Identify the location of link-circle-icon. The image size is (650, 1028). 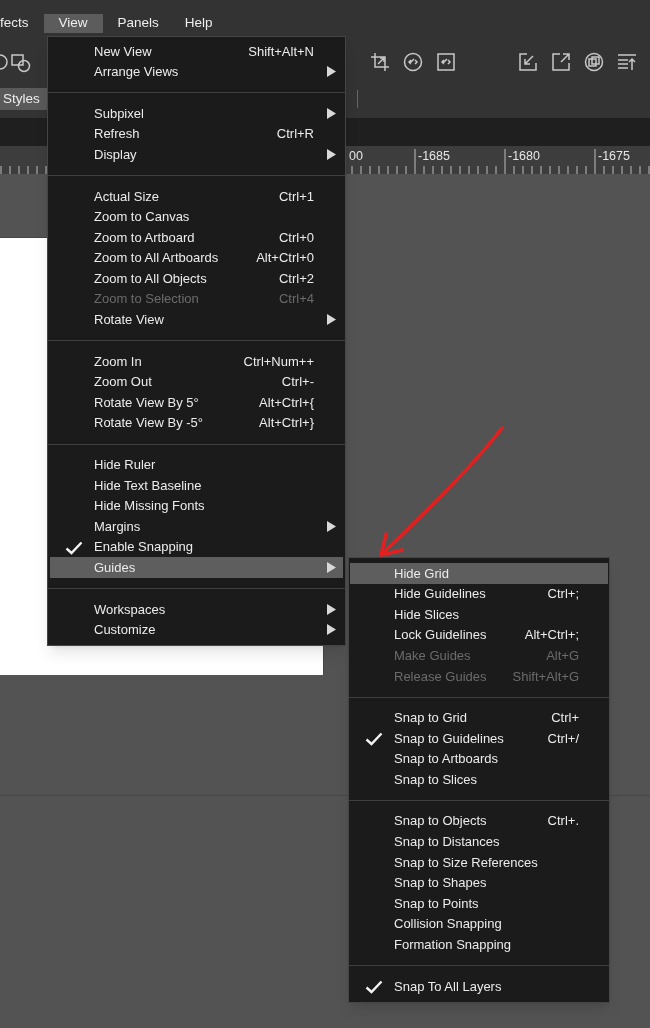
(413, 62).